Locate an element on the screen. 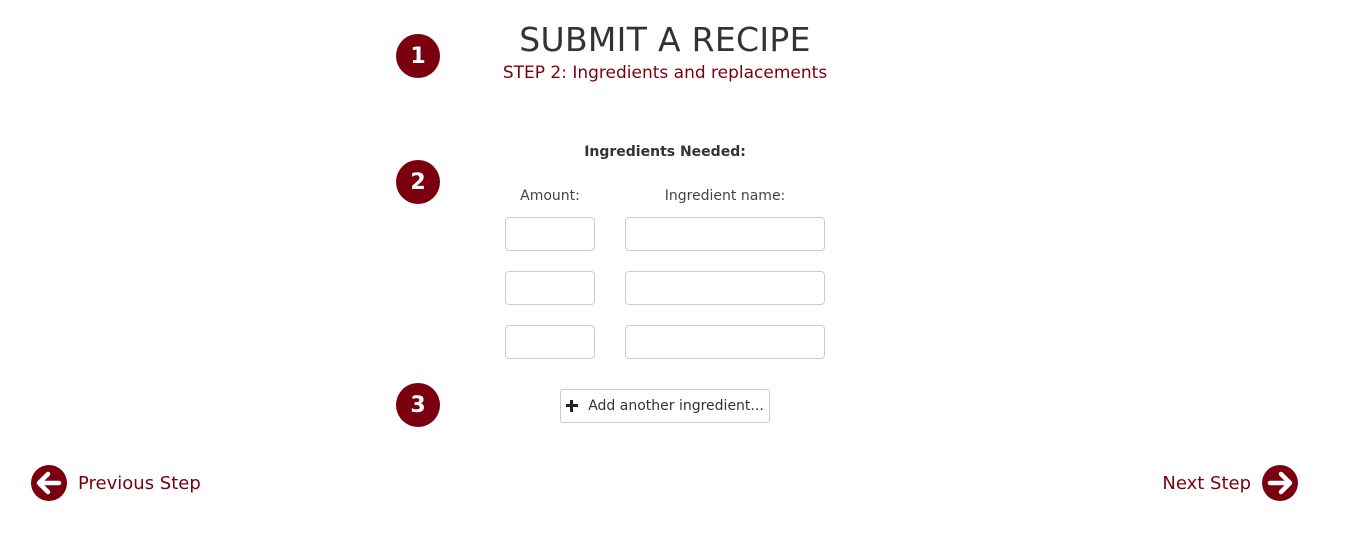  arrow-right-circle-icon is located at coordinates (1280, 483).